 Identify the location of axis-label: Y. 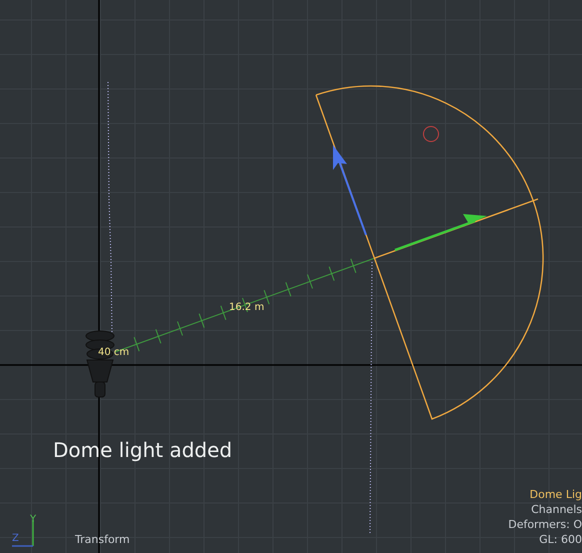
(33, 520).